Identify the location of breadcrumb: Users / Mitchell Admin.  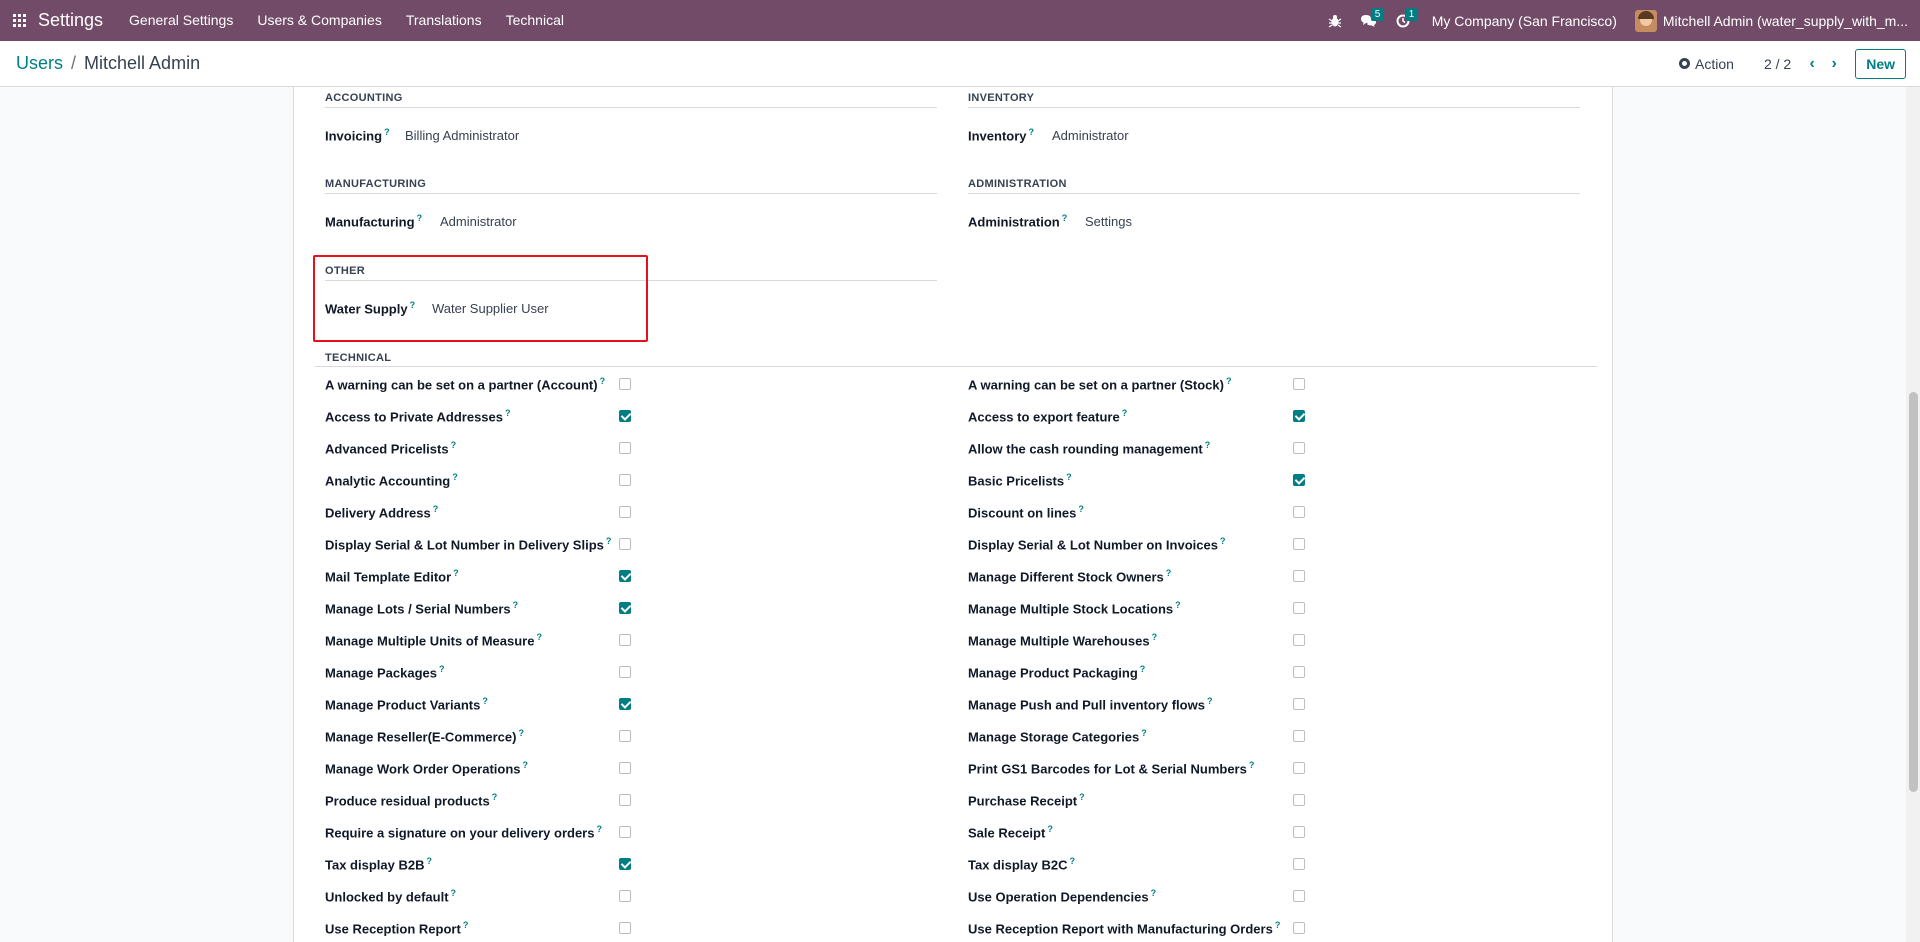
(108, 63).